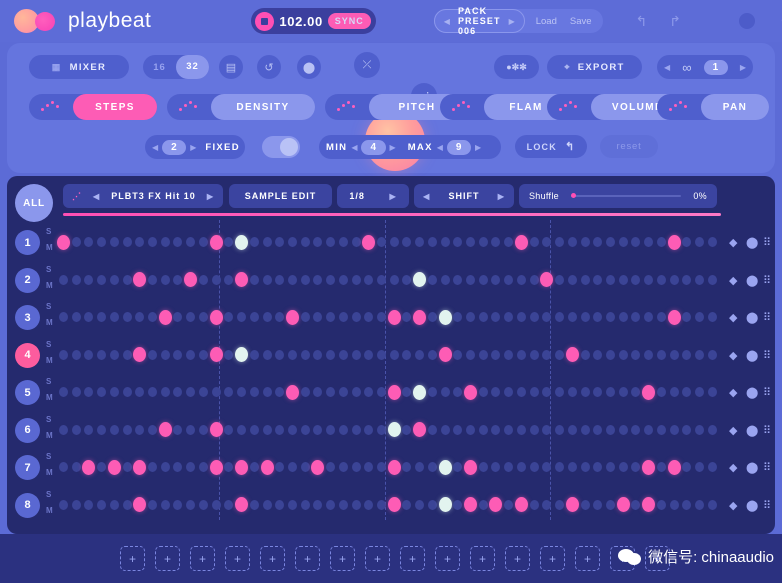 The image size is (782, 583). I want to click on rate-selector: 1/8 ▶, so click(373, 196).